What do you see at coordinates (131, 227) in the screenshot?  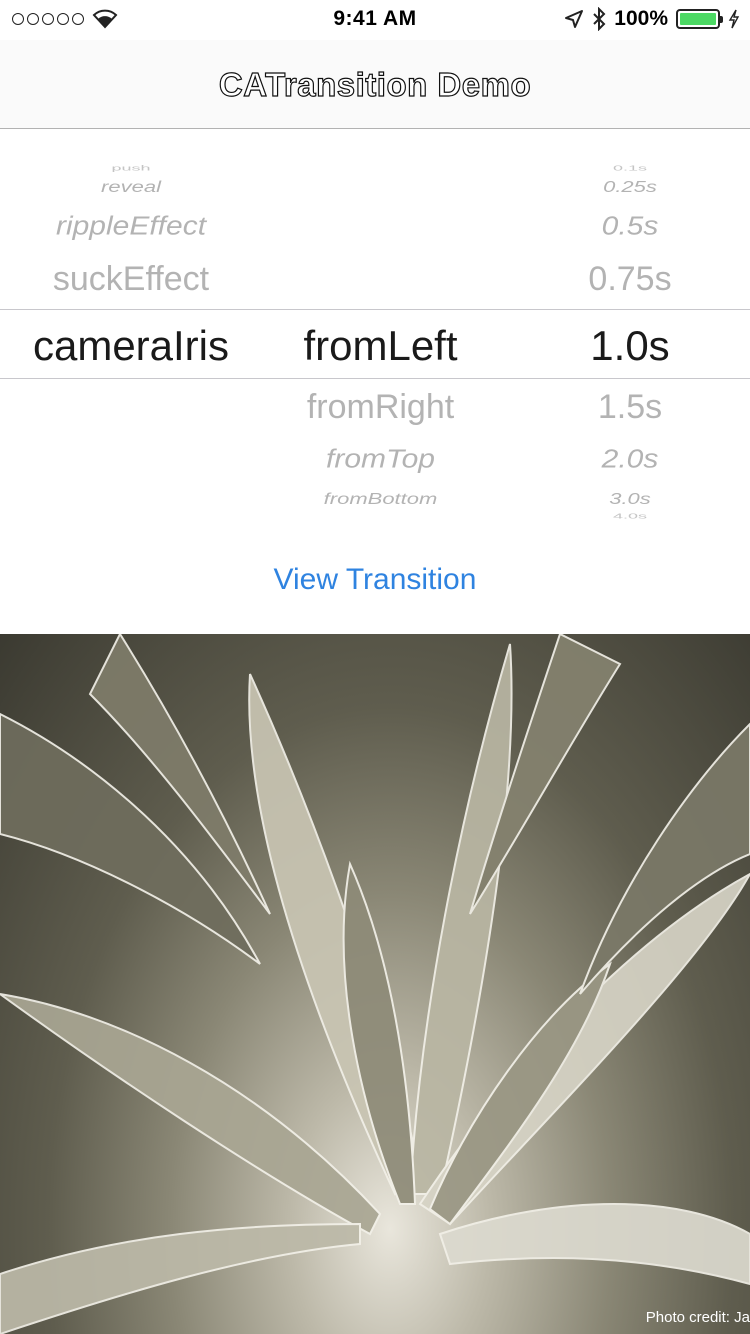 I see `picker-row: rippleEffect` at bounding box center [131, 227].